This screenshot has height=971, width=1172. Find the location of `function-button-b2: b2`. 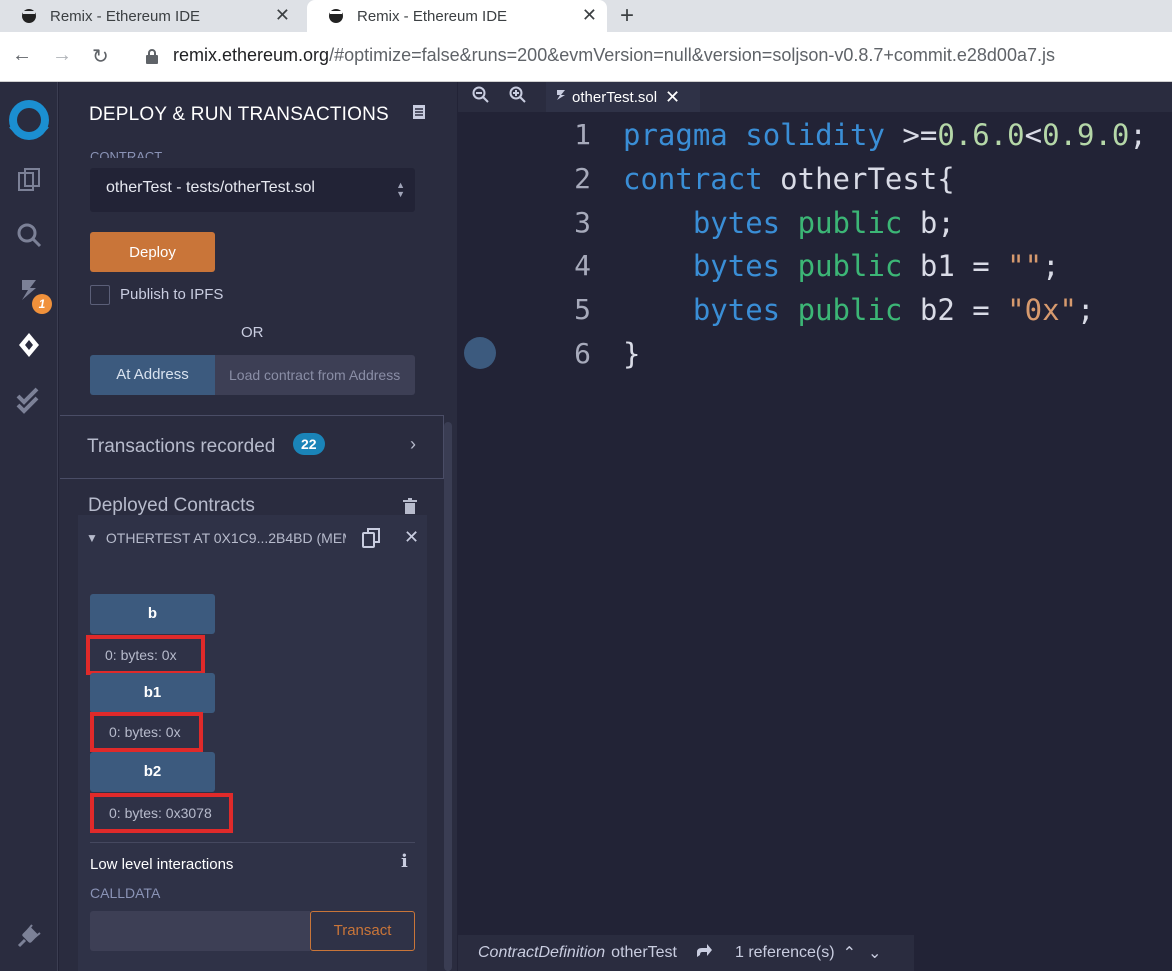

function-button-b2: b2 is located at coordinates (152, 772).